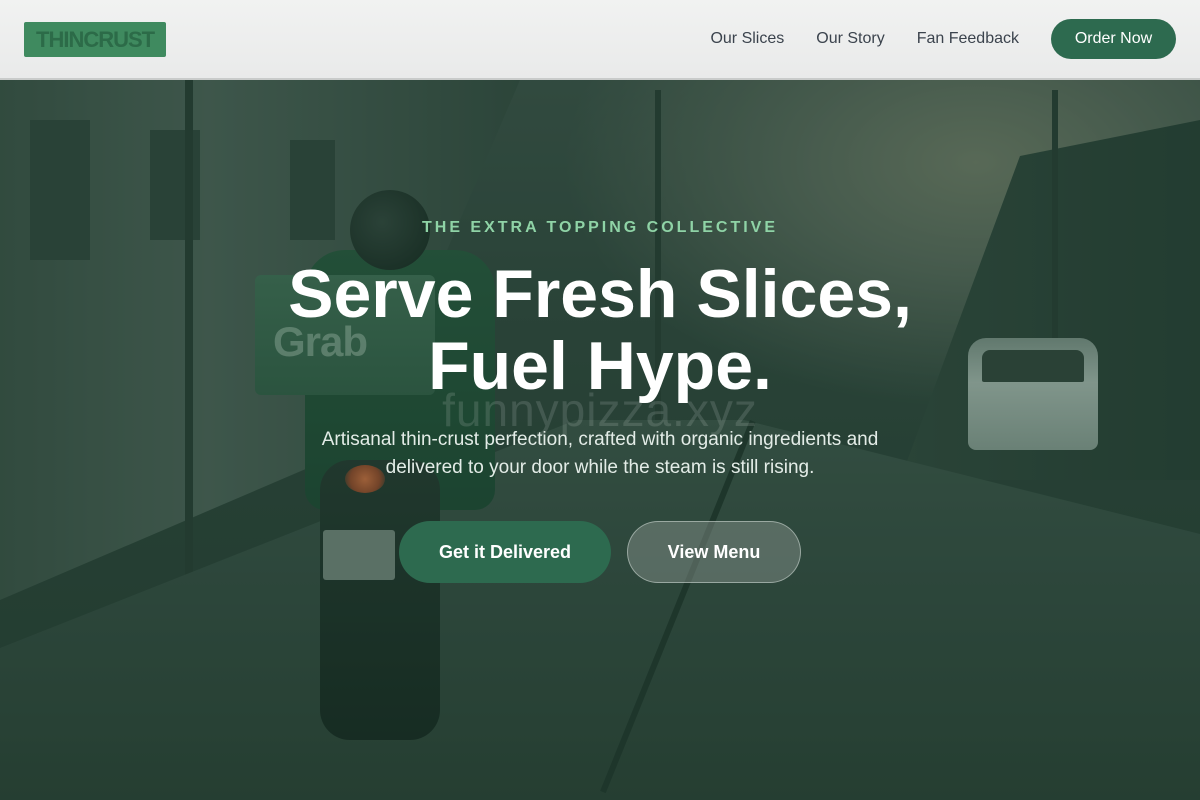 This screenshot has width=1200, height=800. What do you see at coordinates (600, 294) in the screenshot?
I see `headline-line-1: Serve Fresh Slices,` at bounding box center [600, 294].